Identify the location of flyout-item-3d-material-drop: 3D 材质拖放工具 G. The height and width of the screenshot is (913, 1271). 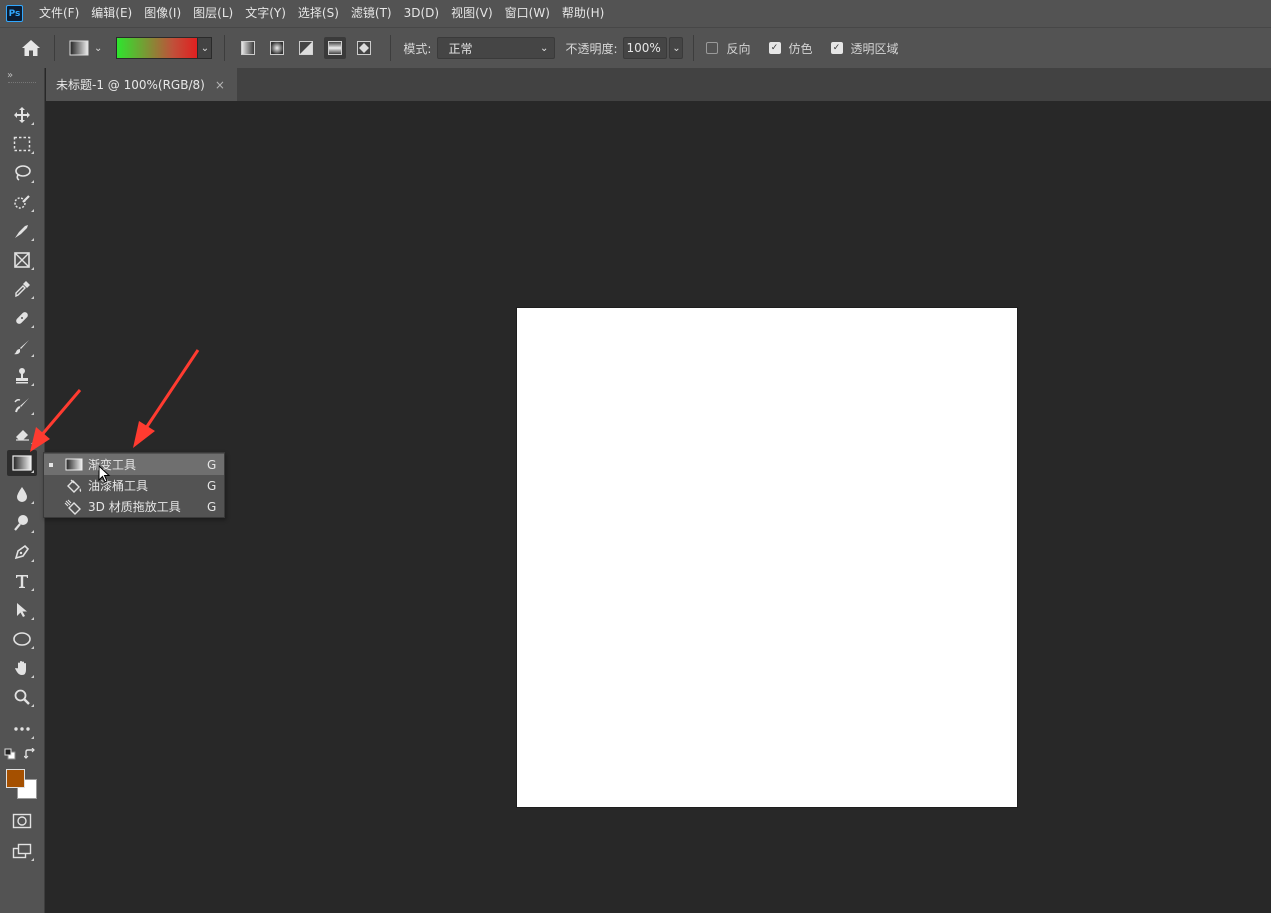
(134, 506).